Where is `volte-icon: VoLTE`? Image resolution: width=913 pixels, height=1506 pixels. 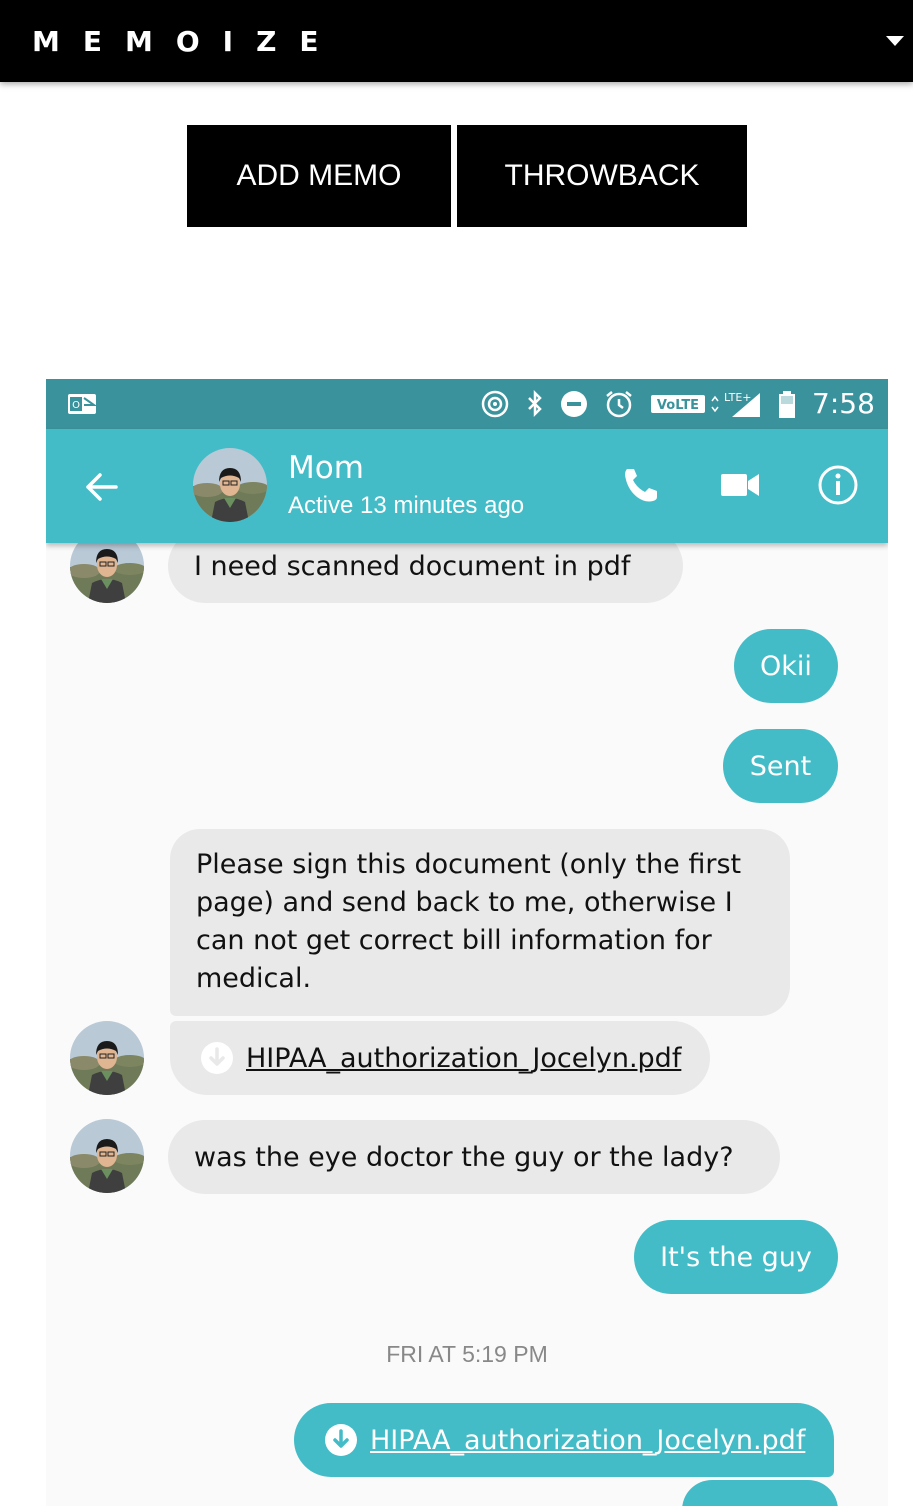 volte-icon: VoLTE is located at coordinates (678, 404).